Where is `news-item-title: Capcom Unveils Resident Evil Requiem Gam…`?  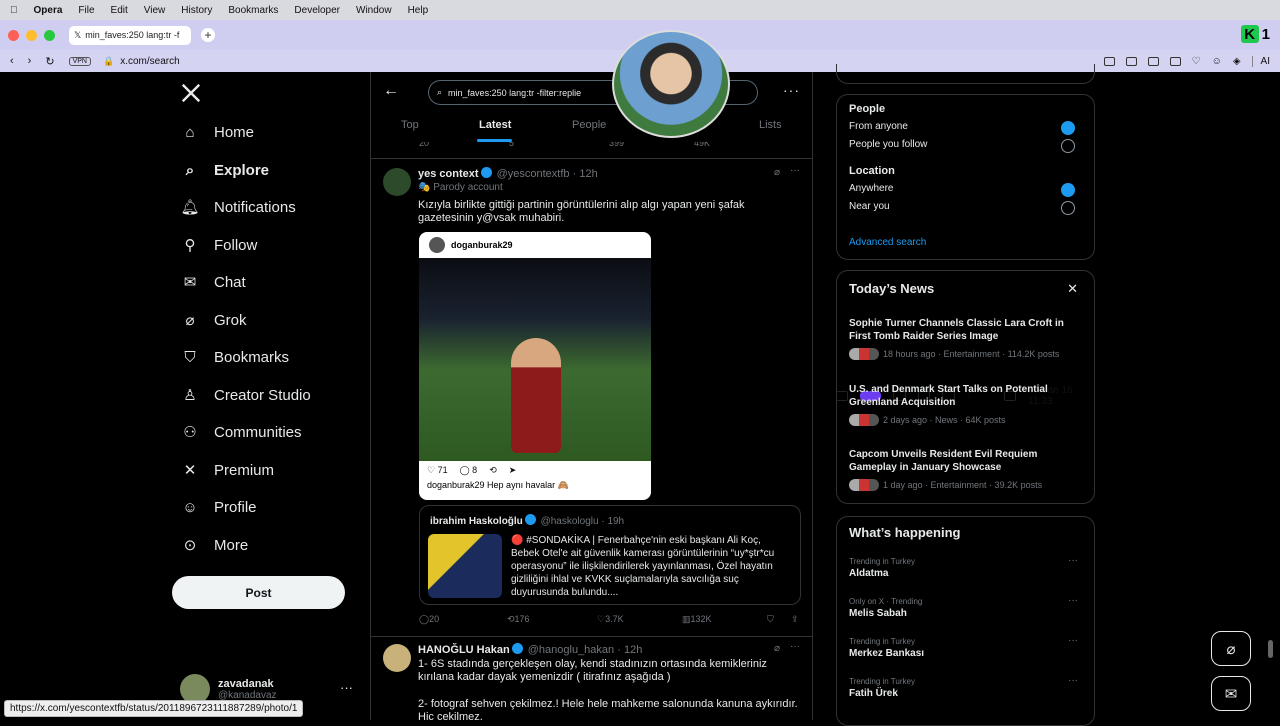 news-item-title: Capcom Unveils Resident Evil Requiem Gam… is located at coordinates (964, 461).